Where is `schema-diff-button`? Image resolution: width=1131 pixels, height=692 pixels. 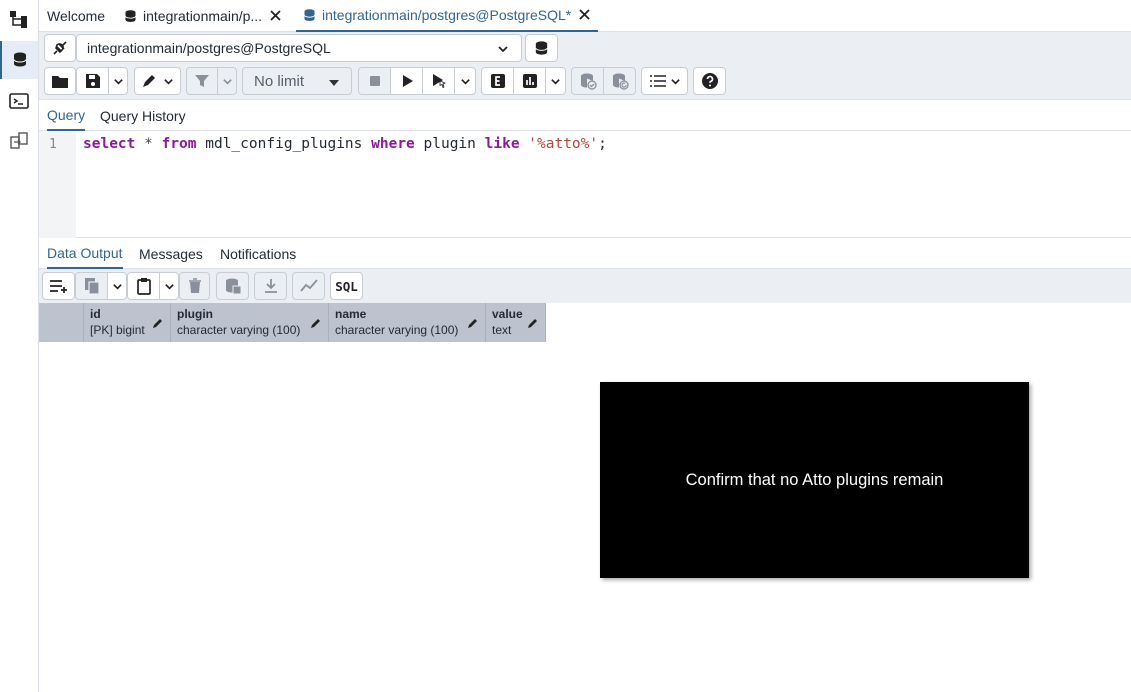
schema-diff-button is located at coordinates (19, 141).